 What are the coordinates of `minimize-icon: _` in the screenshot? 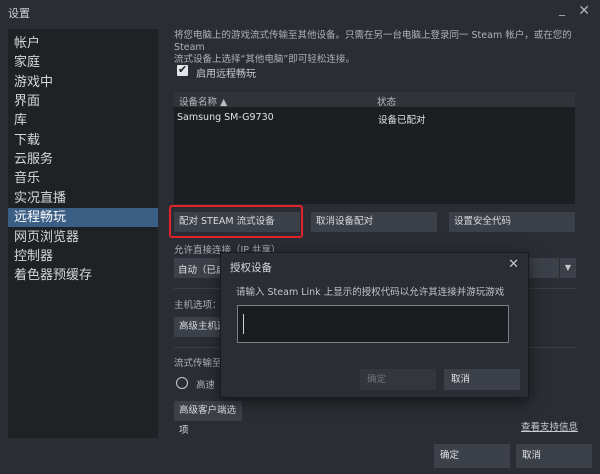 It's located at (564, 9).